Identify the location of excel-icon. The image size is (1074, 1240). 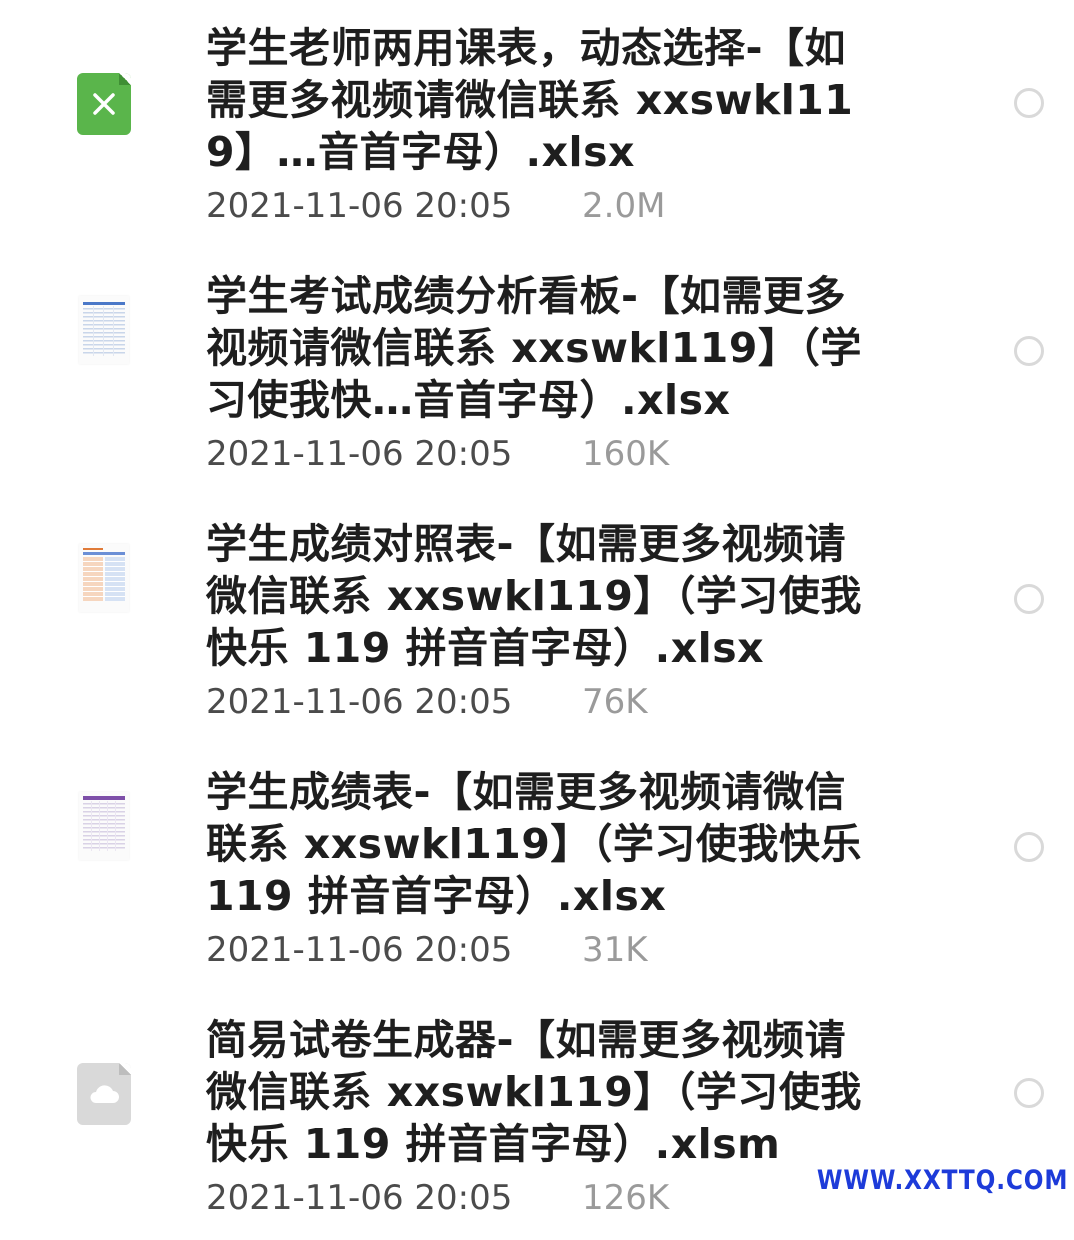
(104, 104).